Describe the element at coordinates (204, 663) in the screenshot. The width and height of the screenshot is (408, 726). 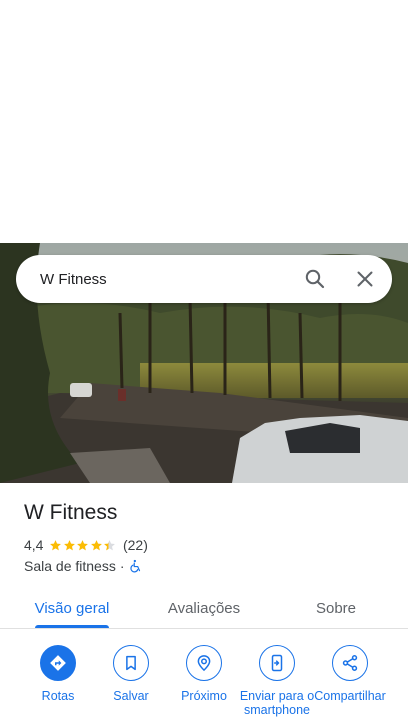
I see `nearby-icon` at that location.